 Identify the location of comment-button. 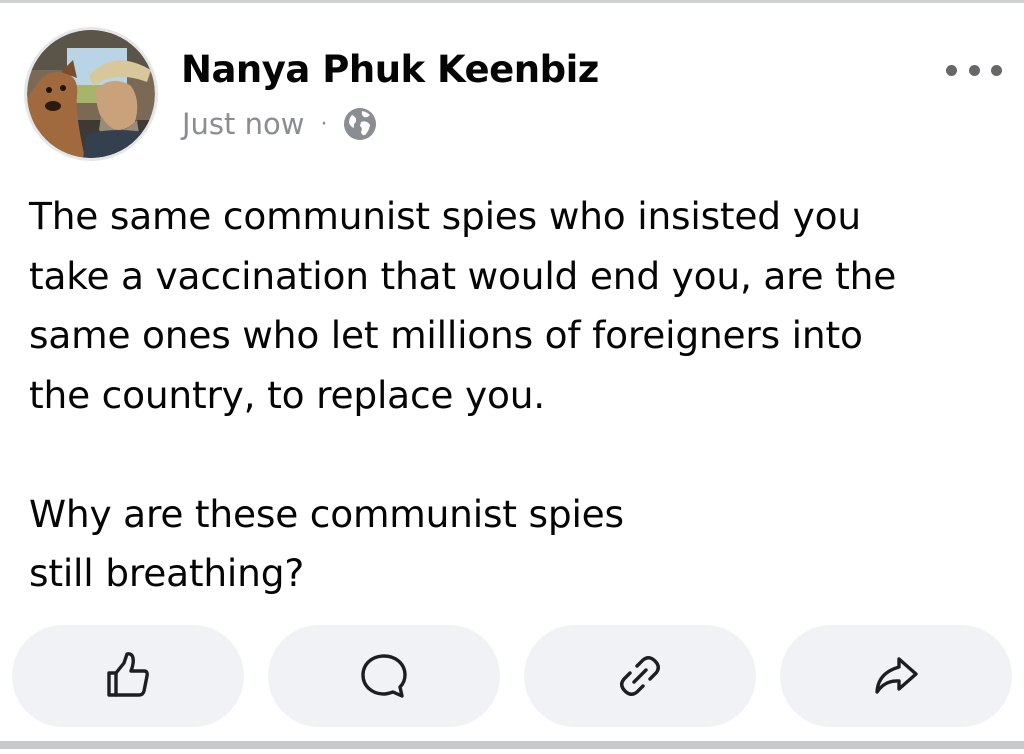
(384, 676).